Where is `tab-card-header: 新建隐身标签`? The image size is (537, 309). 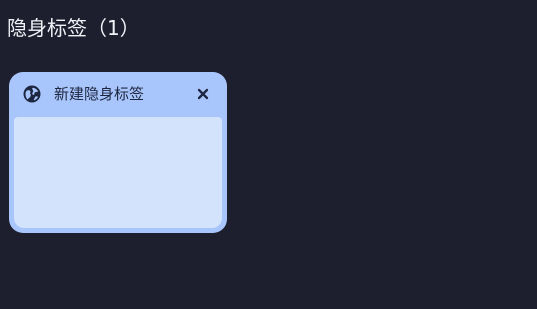
tab-card-header: 新建隐身标签 is located at coordinates (118, 94).